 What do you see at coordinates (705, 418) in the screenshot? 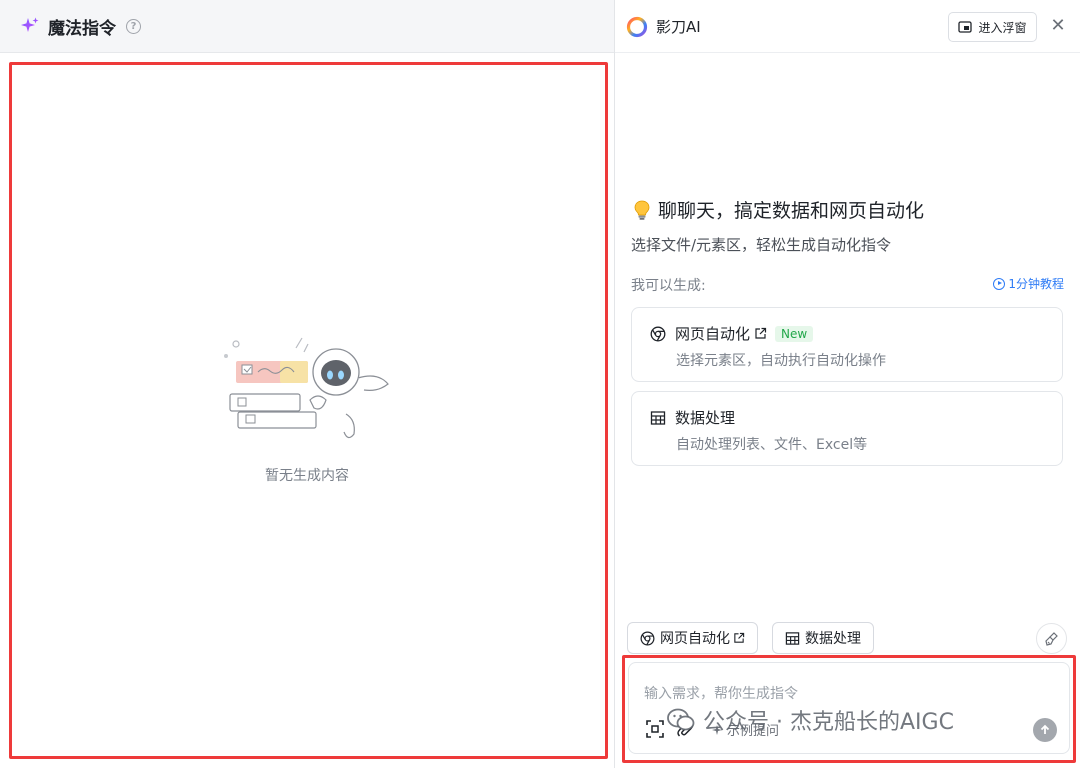
I see `card-data-processing-title: 数据处理` at bounding box center [705, 418].